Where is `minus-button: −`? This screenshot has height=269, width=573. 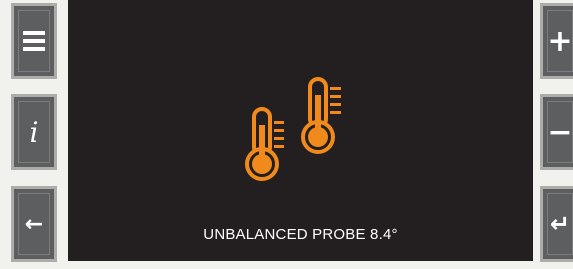 minus-button: − is located at coordinates (556, 132).